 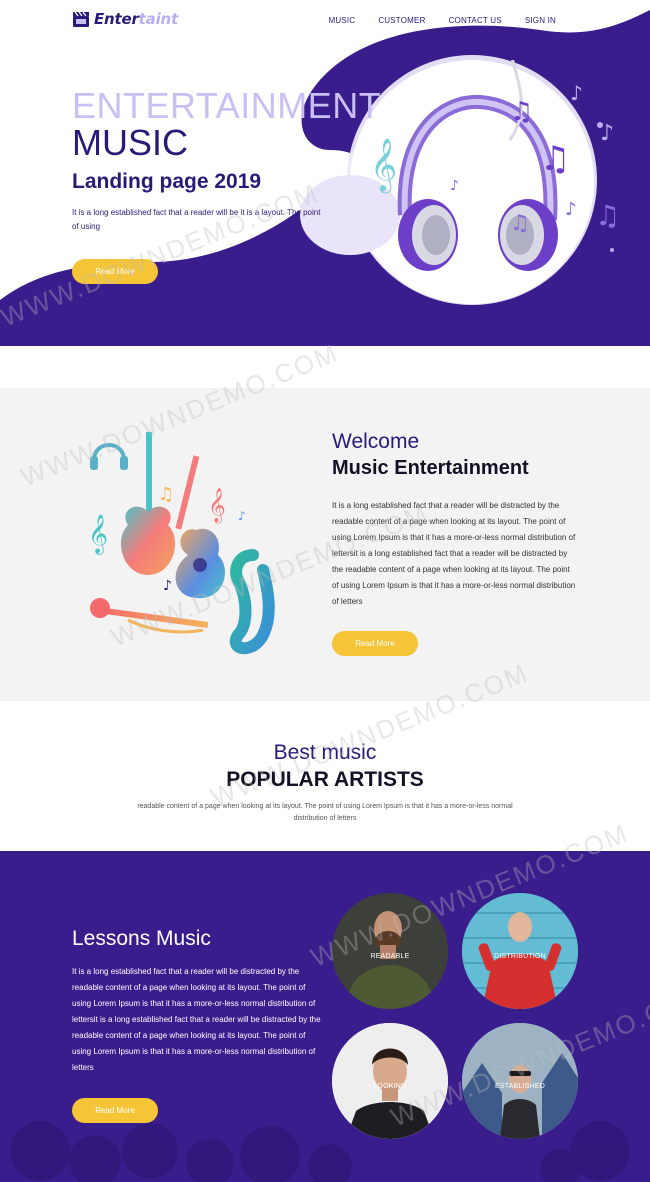 I want to click on brand-name: Entertaint, so click(x=136, y=19).